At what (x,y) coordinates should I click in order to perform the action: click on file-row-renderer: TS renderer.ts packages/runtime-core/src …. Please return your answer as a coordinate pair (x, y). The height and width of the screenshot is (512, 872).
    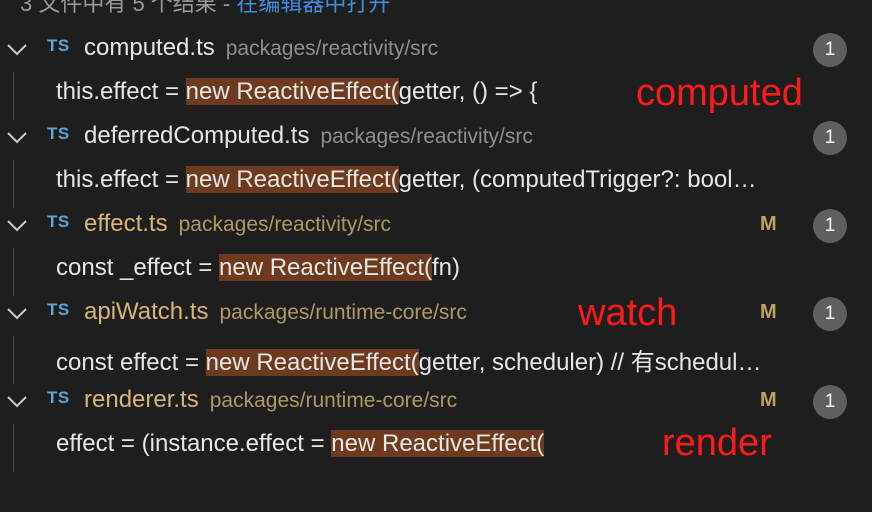
    Looking at the image, I should click on (436, 401).